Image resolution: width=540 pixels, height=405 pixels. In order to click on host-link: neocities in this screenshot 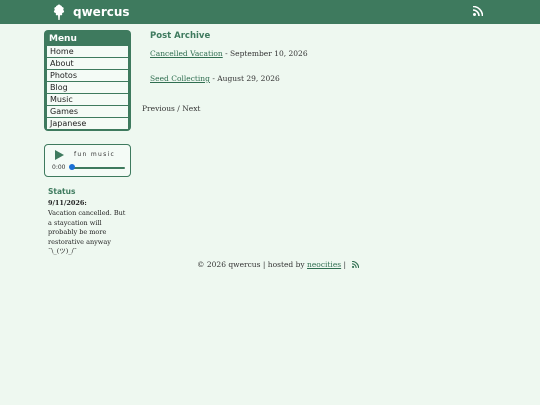, I will do `click(324, 264)`.